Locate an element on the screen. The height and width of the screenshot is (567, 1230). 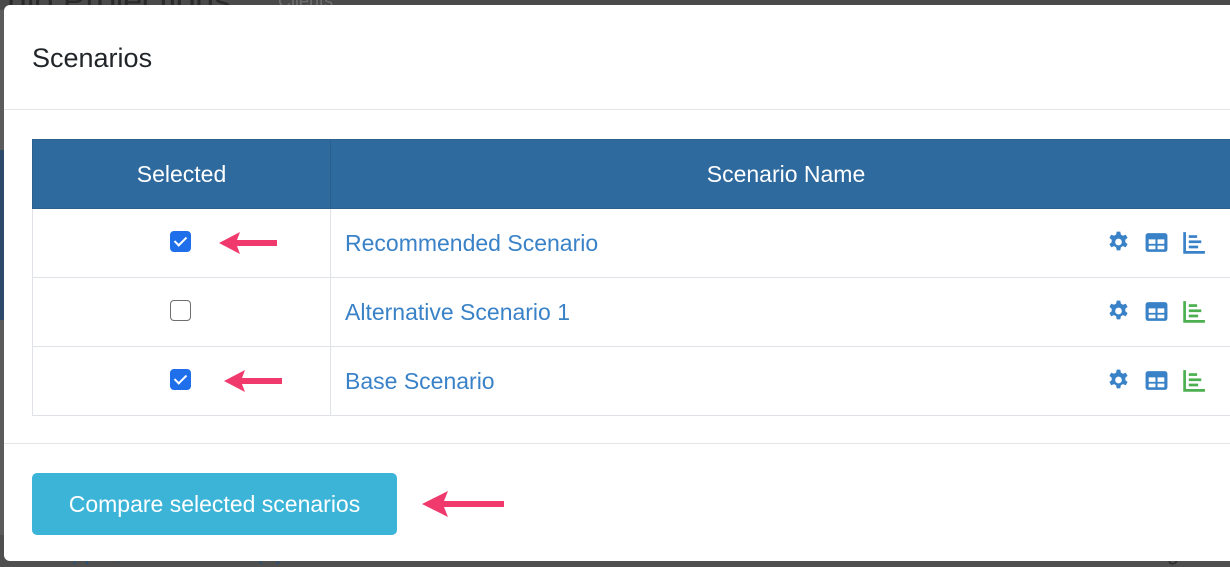
scenario-name-cell: Alternative Scenario 1 is located at coordinates (780, 312).